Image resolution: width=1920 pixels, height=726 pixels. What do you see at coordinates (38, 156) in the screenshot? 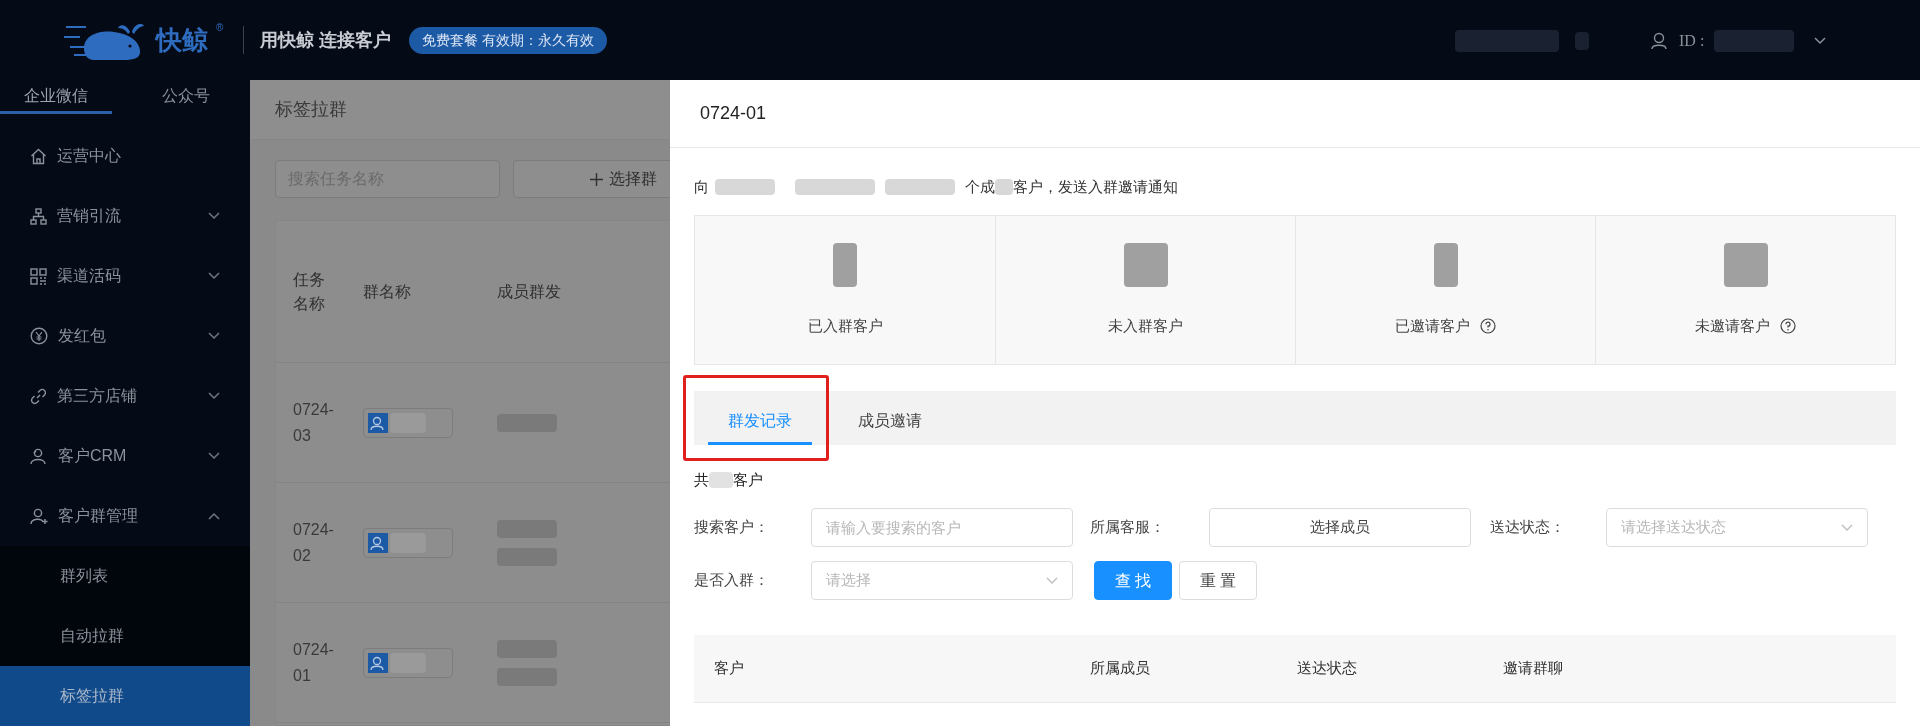
I see `home-icon` at bounding box center [38, 156].